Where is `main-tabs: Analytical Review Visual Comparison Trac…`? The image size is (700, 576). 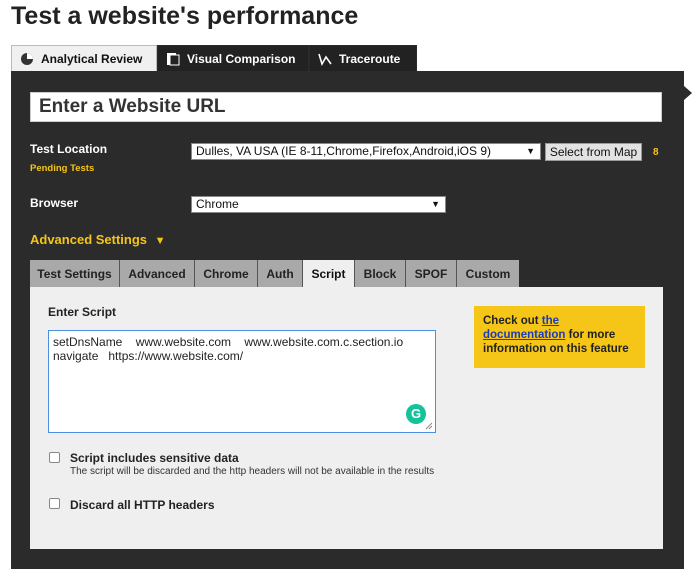
main-tabs: Analytical Review Visual Comparison Trac… is located at coordinates (214, 58).